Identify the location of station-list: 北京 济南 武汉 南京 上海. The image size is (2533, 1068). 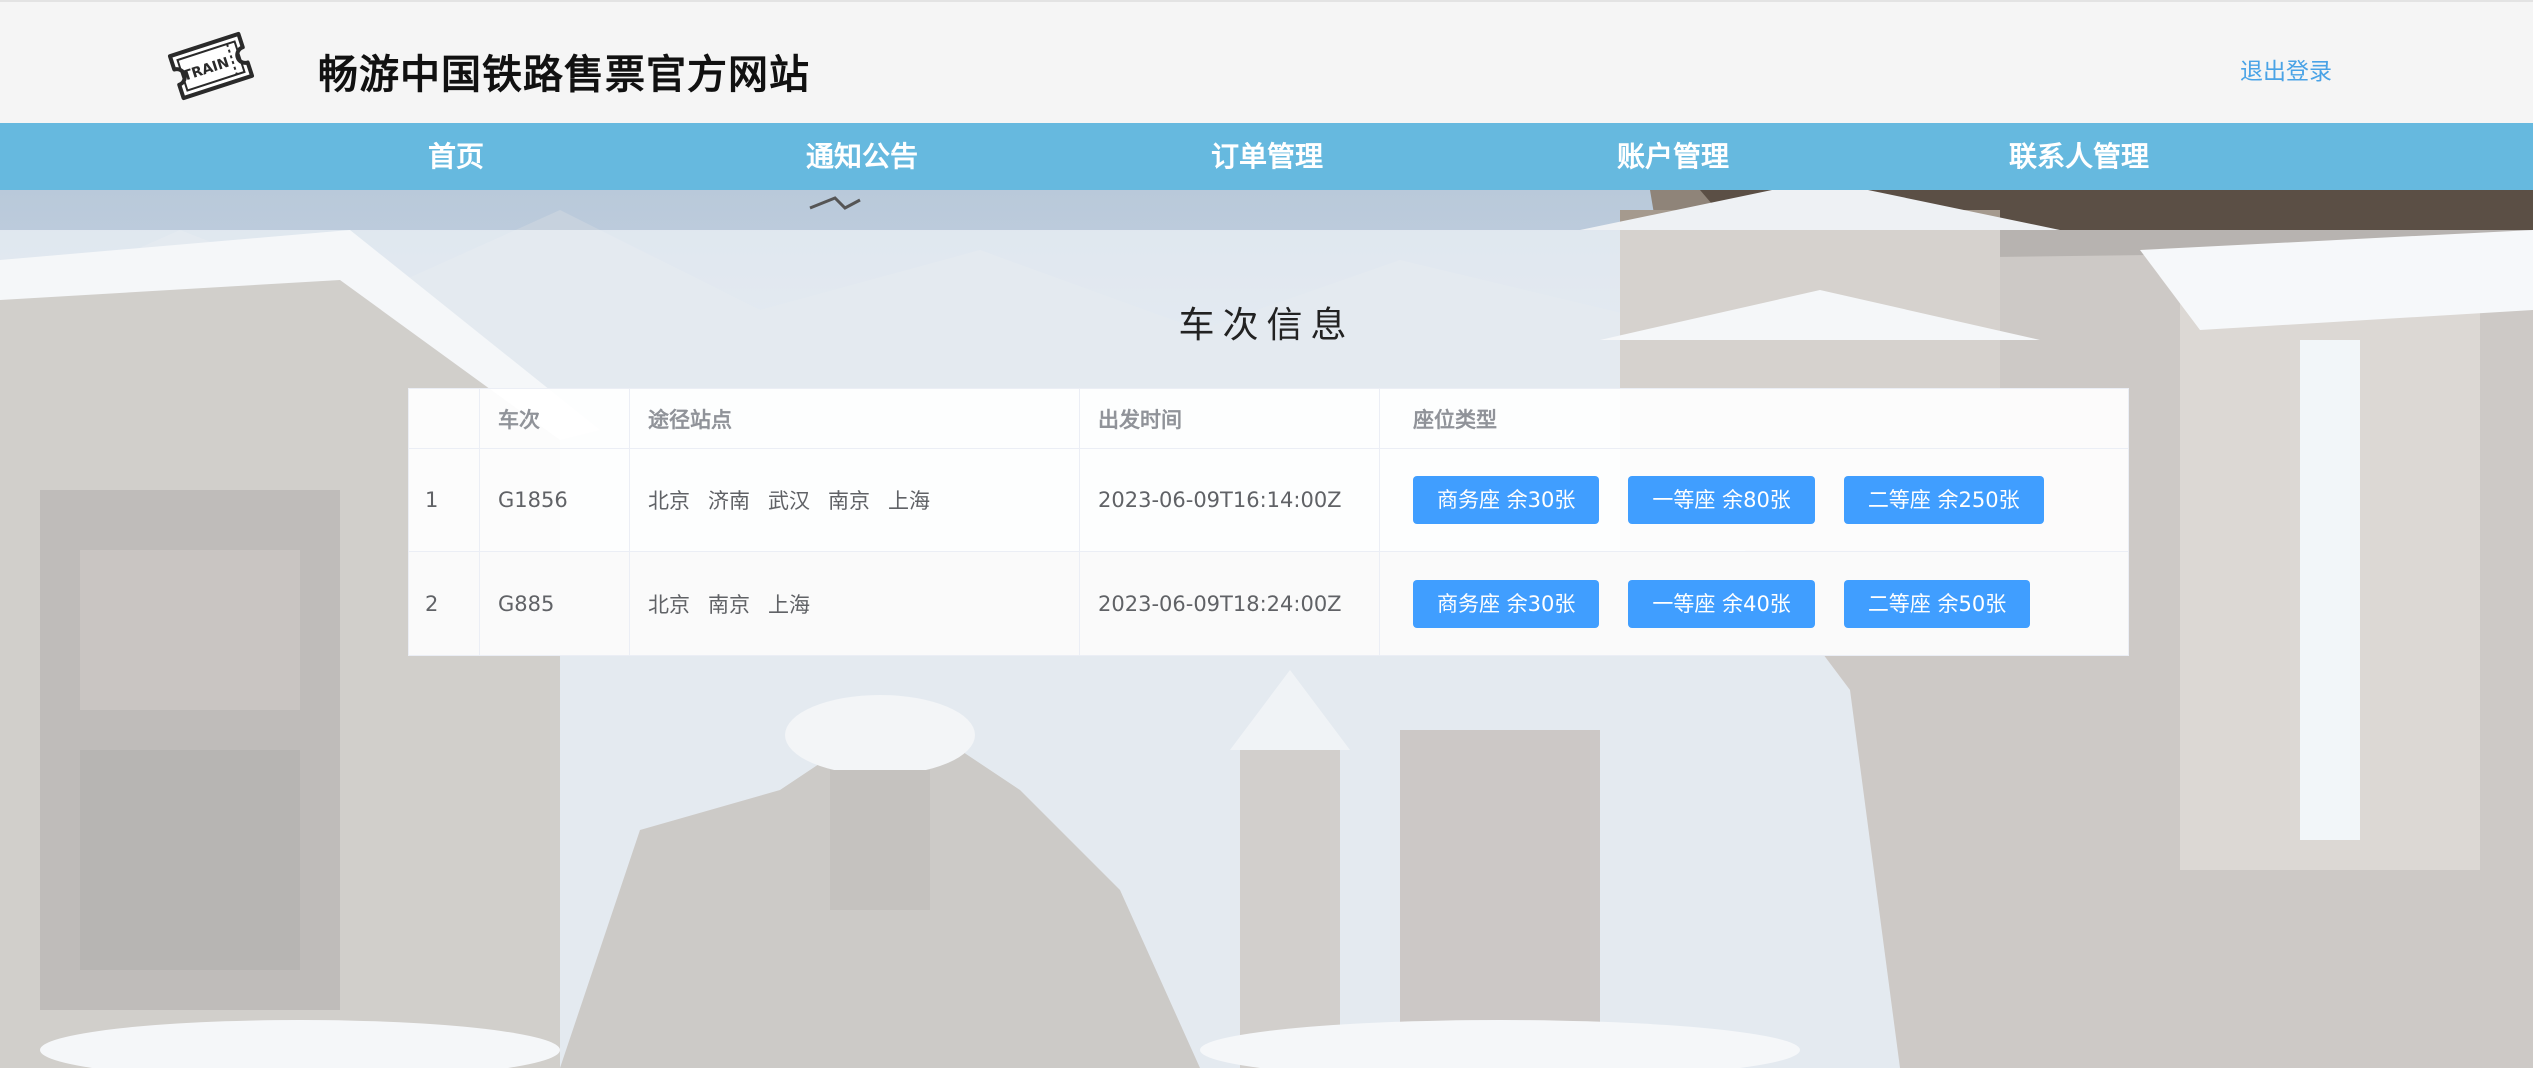
(855, 500).